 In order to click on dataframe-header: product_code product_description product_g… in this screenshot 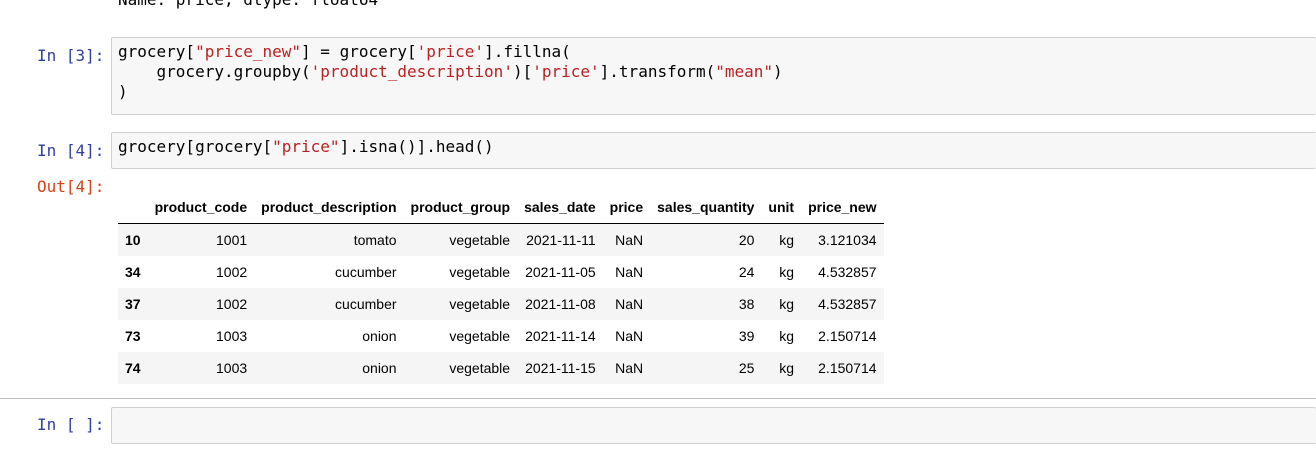, I will do `click(501, 207)`.